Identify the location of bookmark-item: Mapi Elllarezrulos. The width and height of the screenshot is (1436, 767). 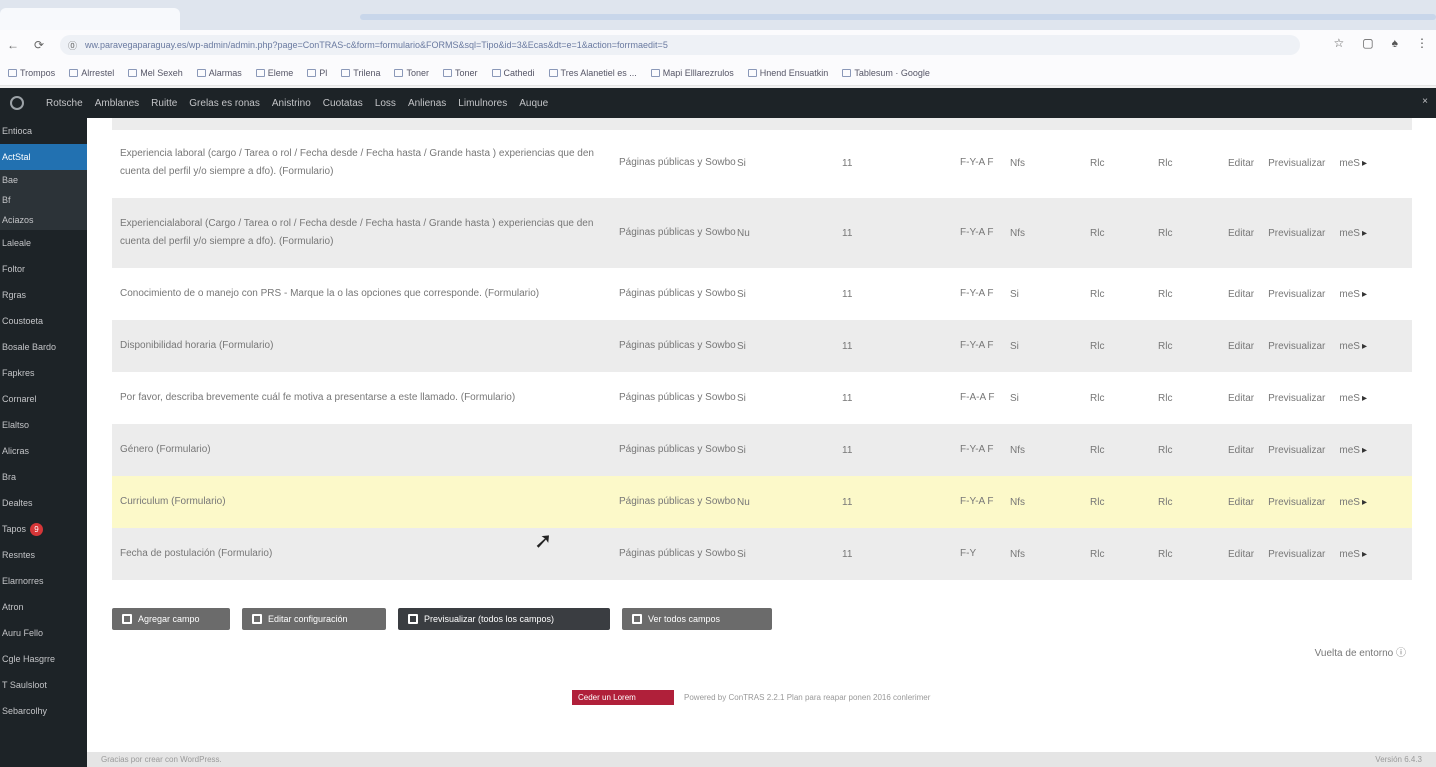
(692, 73).